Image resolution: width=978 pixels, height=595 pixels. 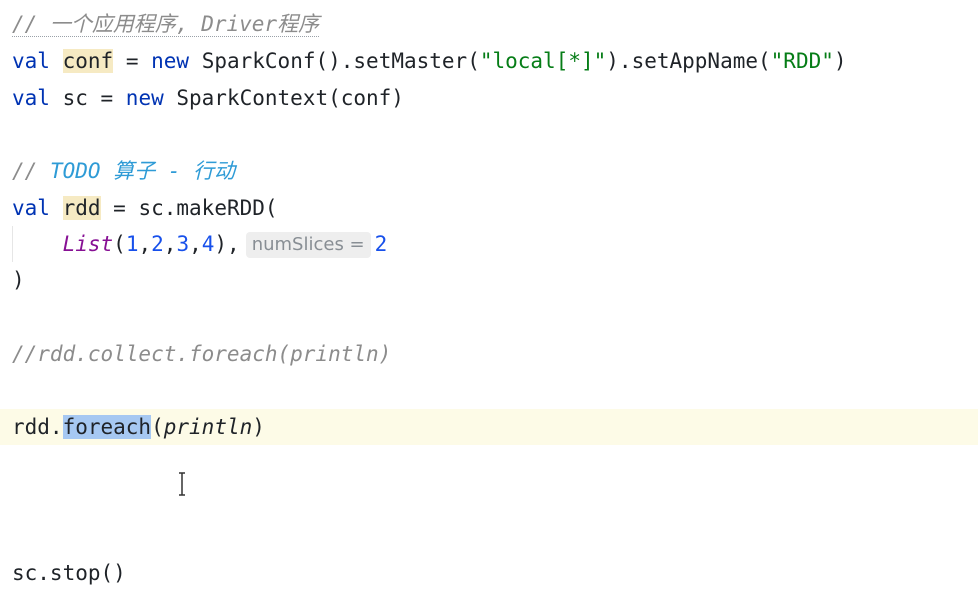 I want to click on makerdd-call: = sc.makeRDD(, so click(x=189, y=208).